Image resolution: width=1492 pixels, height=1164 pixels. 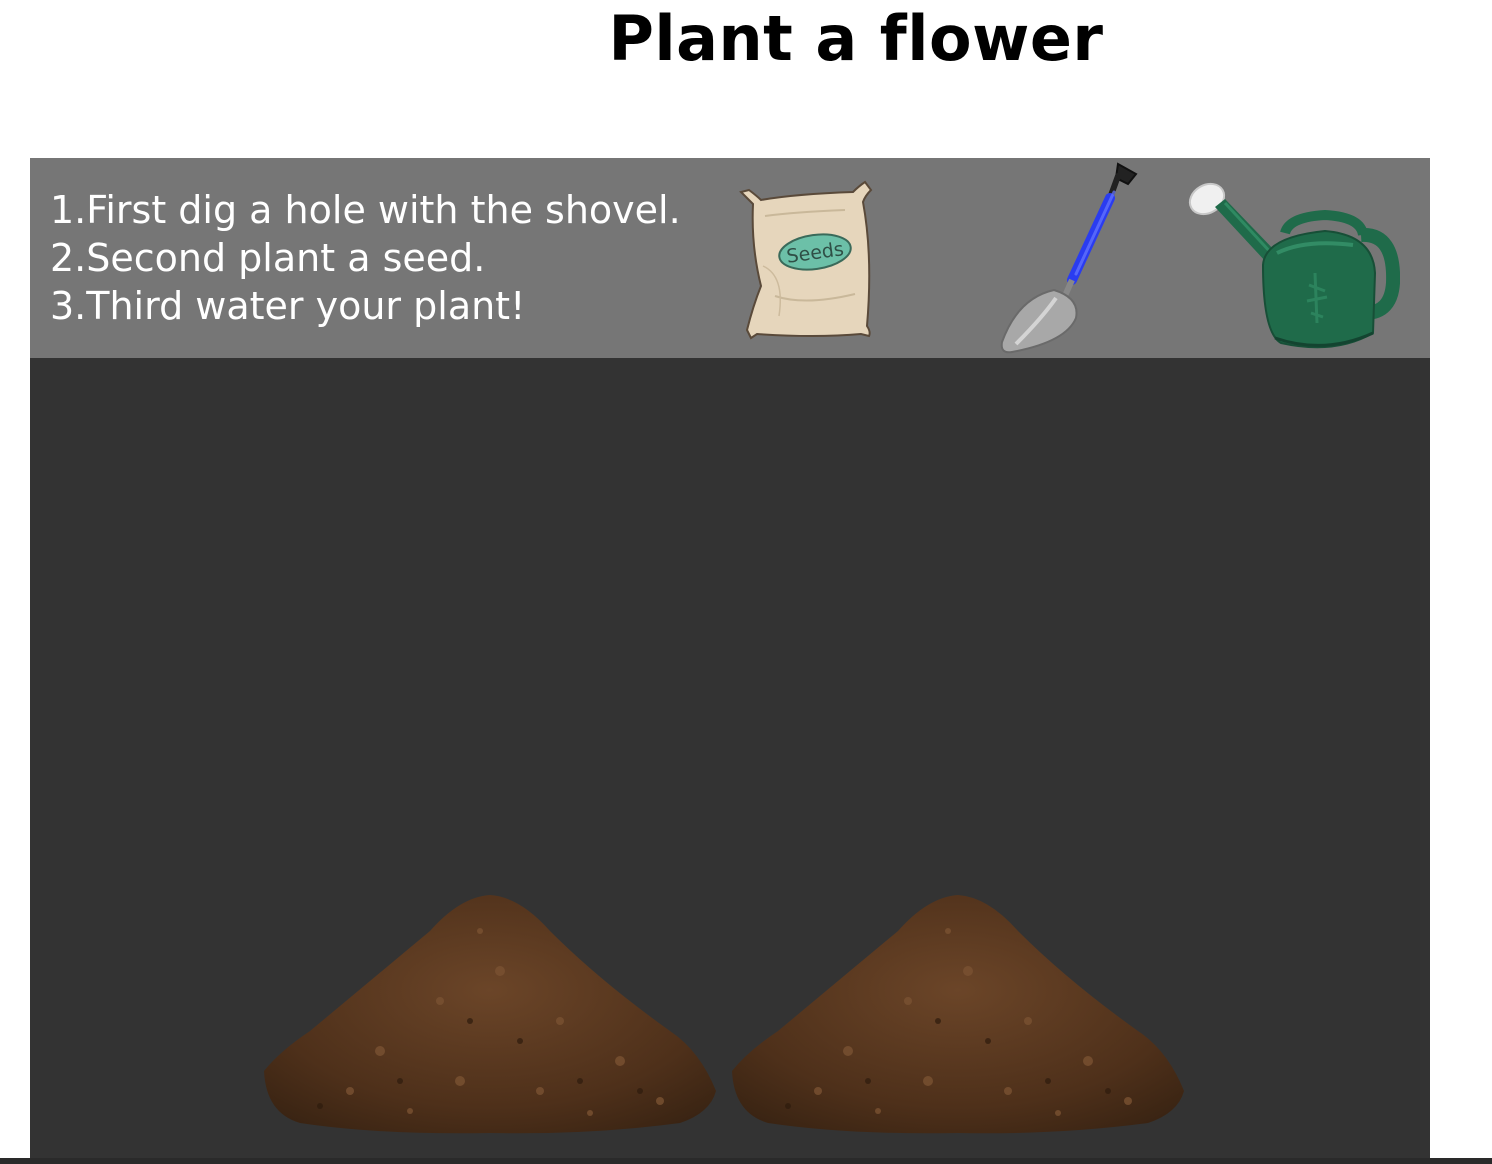 I want to click on instruction-step-2: 2.Second plant a seed., so click(x=268, y=258).